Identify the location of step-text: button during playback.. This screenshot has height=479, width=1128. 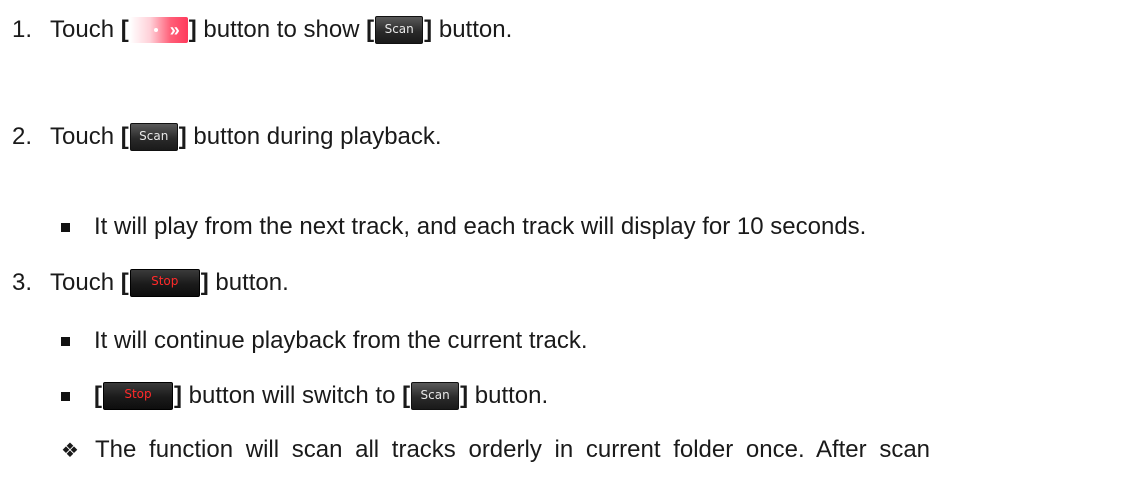
(314, 136).